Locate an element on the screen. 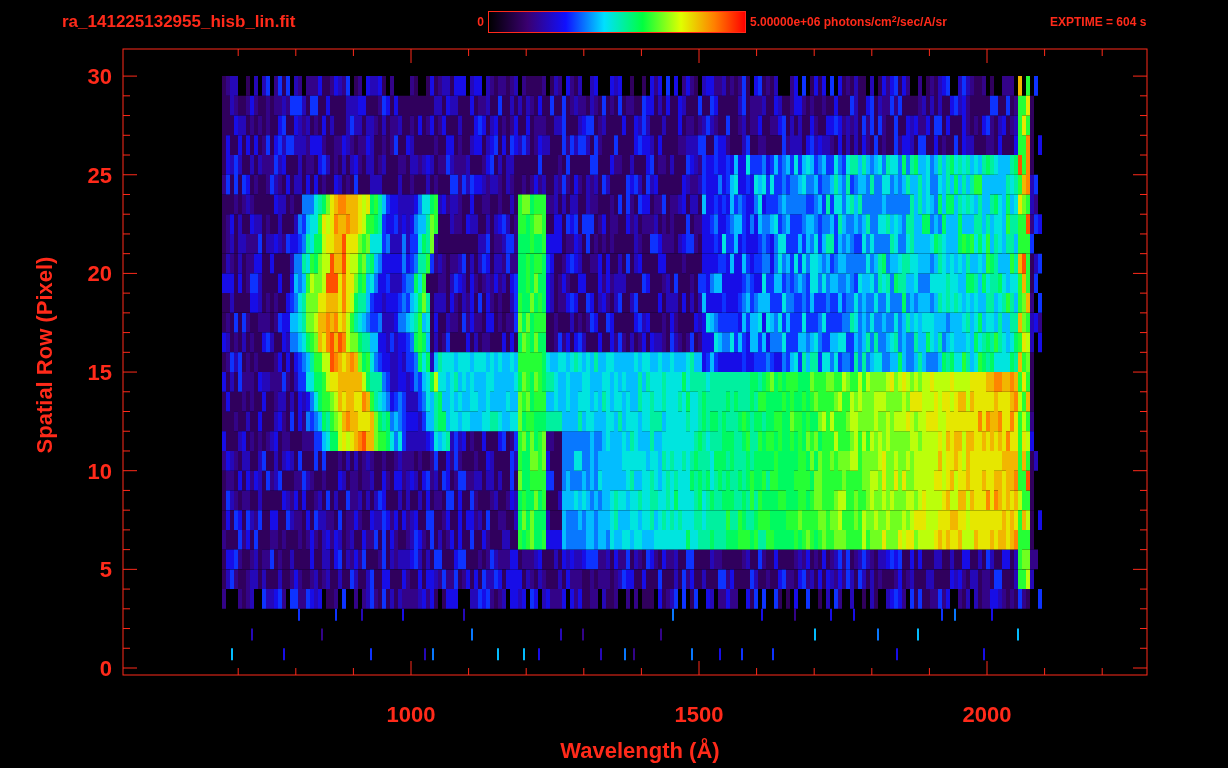 The width and height of the screenshot is (1228, 768). x-tick-label: 1500 is located at coordinates (699, 714).